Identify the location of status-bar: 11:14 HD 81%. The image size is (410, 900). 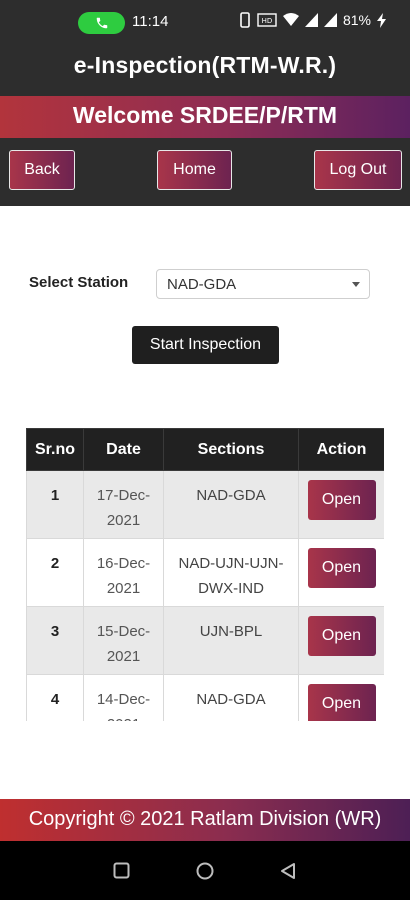
(205, 23).